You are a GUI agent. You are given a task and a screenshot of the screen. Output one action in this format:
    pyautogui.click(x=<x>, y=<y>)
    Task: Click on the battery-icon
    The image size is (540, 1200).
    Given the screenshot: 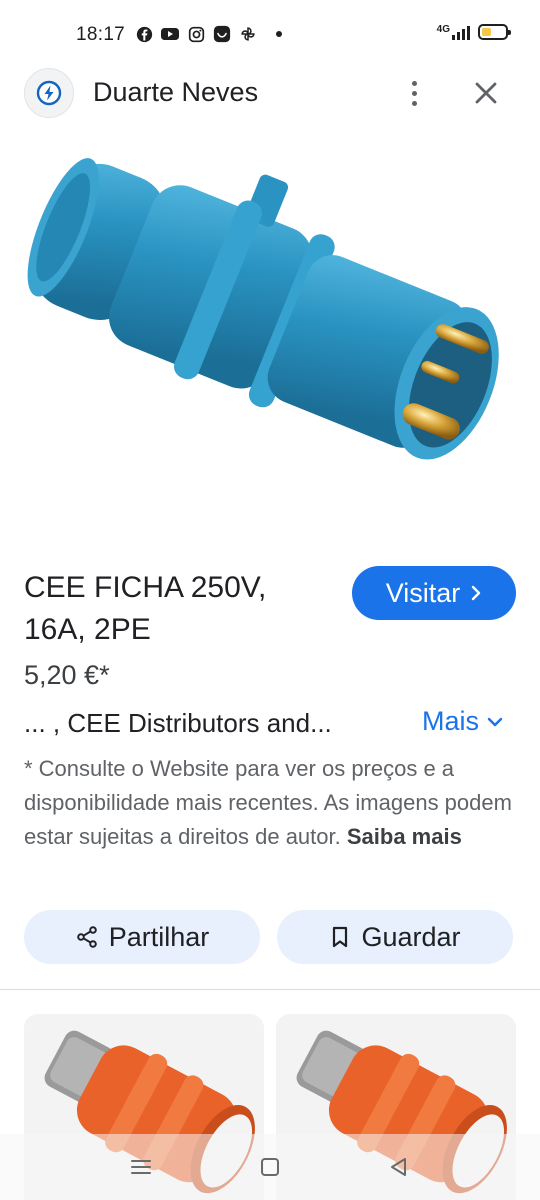 What is the action you would take?
    pyautogui.click(x=494, y=32)
    